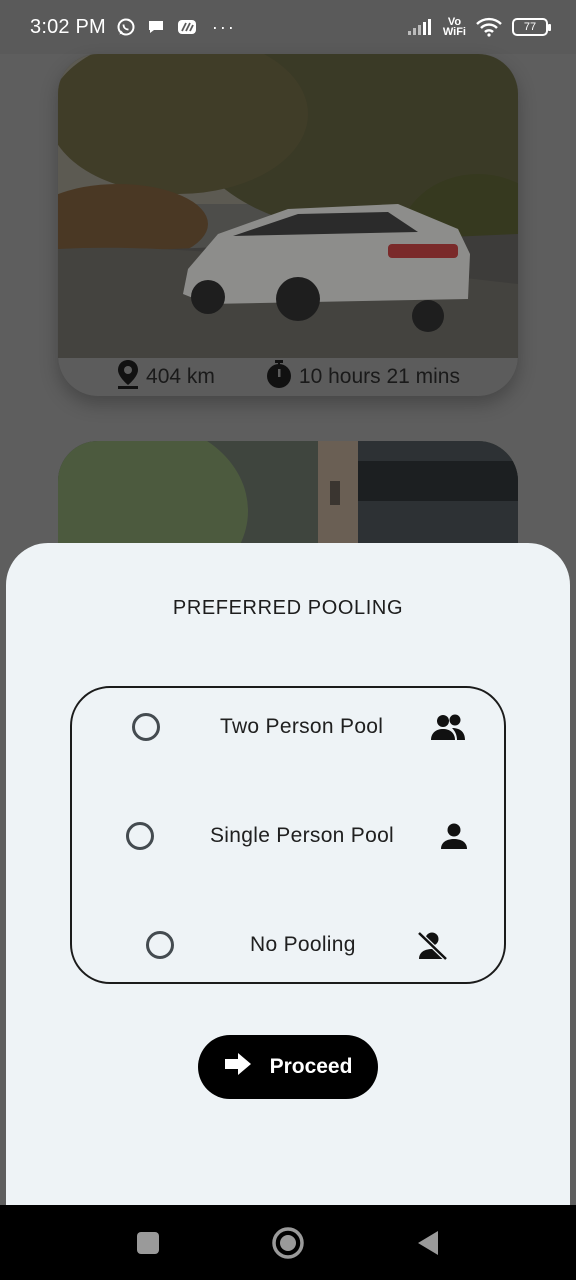 The height and width of the screenshot is (1280, 576). I want to click on more-notifications: ···, so click(223, 26).